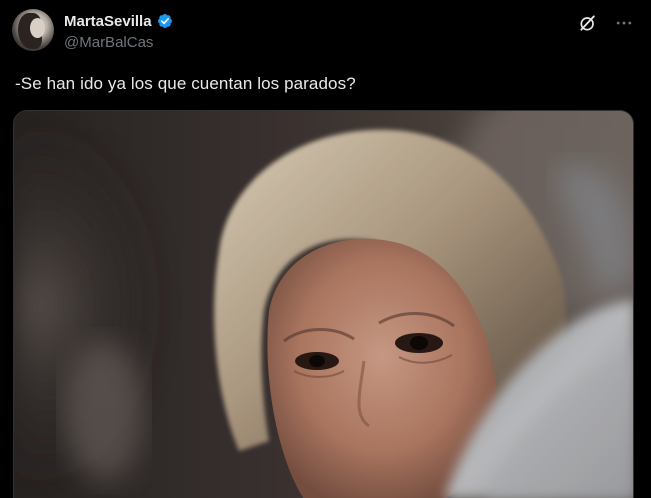 This screenshot has width=651, height=498. Describe the element at coordinates (37, 28) in the screenshot. I see `avatar-face` at that location.